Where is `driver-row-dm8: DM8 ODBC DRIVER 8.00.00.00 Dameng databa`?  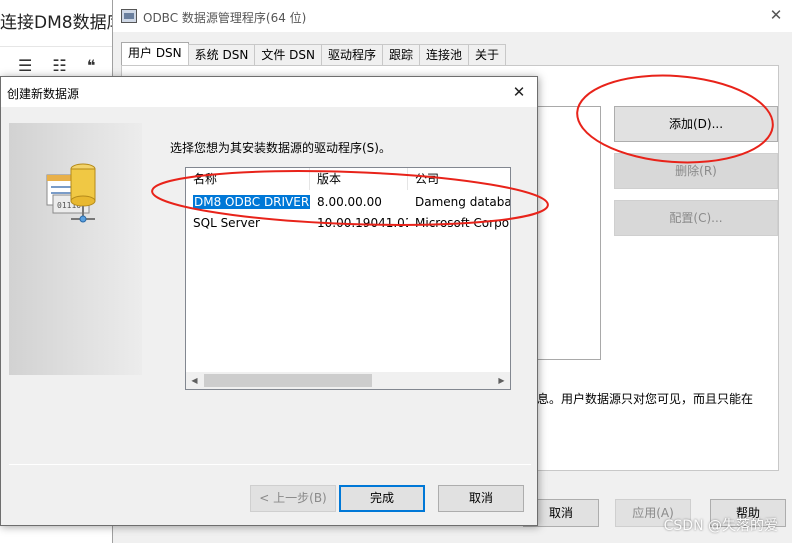 driver-row-dm8: DM8 ODBC DRIVER 8.00.00.00 Dameng databa is located at coordinates (348, 202).